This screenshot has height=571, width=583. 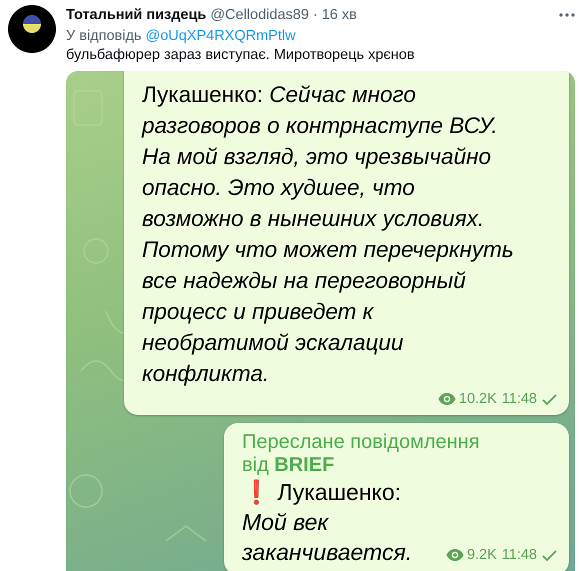 What do you see at coordinates (328, 522) in the screenshot?
I see `message-text: ❗ Лукашенко: Мой век заканчивается.` at bounding box center [328, 522].